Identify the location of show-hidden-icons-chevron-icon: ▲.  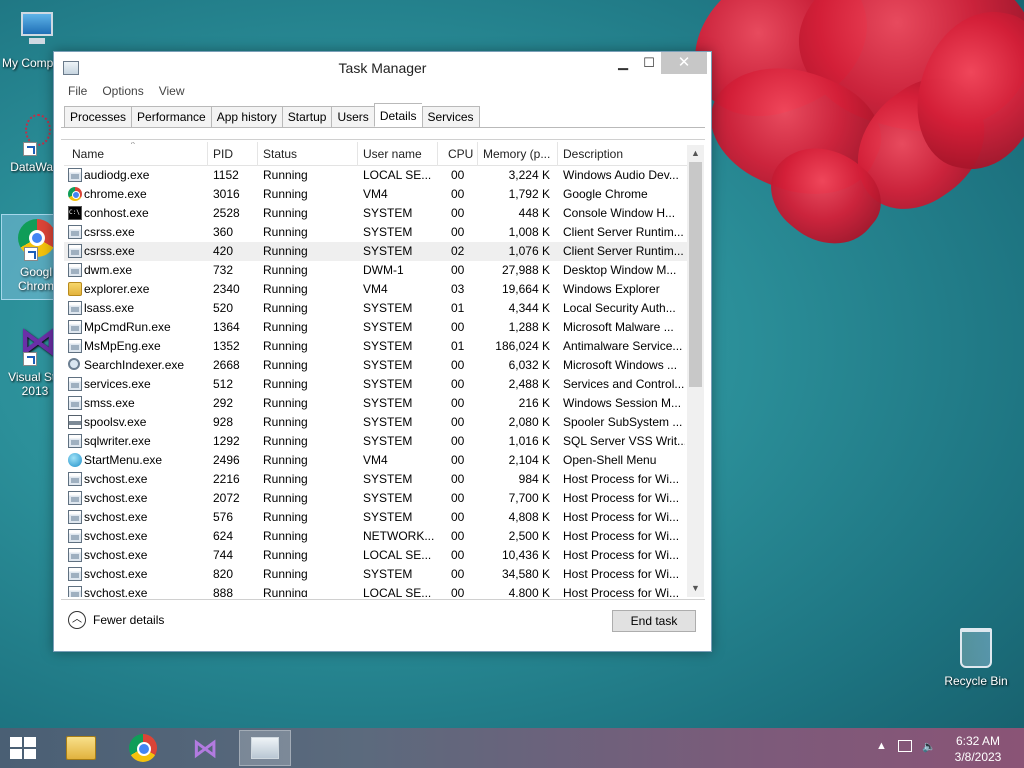
(881, 746).